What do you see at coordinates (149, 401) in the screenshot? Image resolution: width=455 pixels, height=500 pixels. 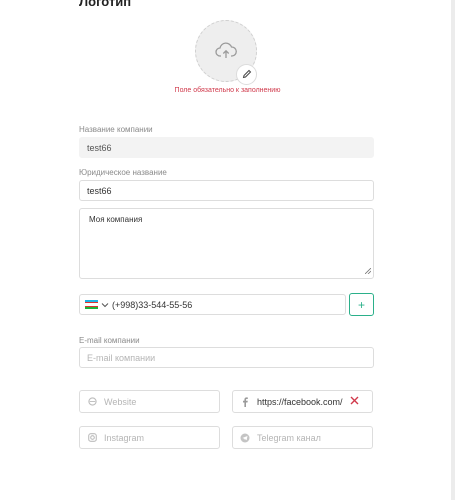 I see `website-field: Website` at bounding box center [149, 401].